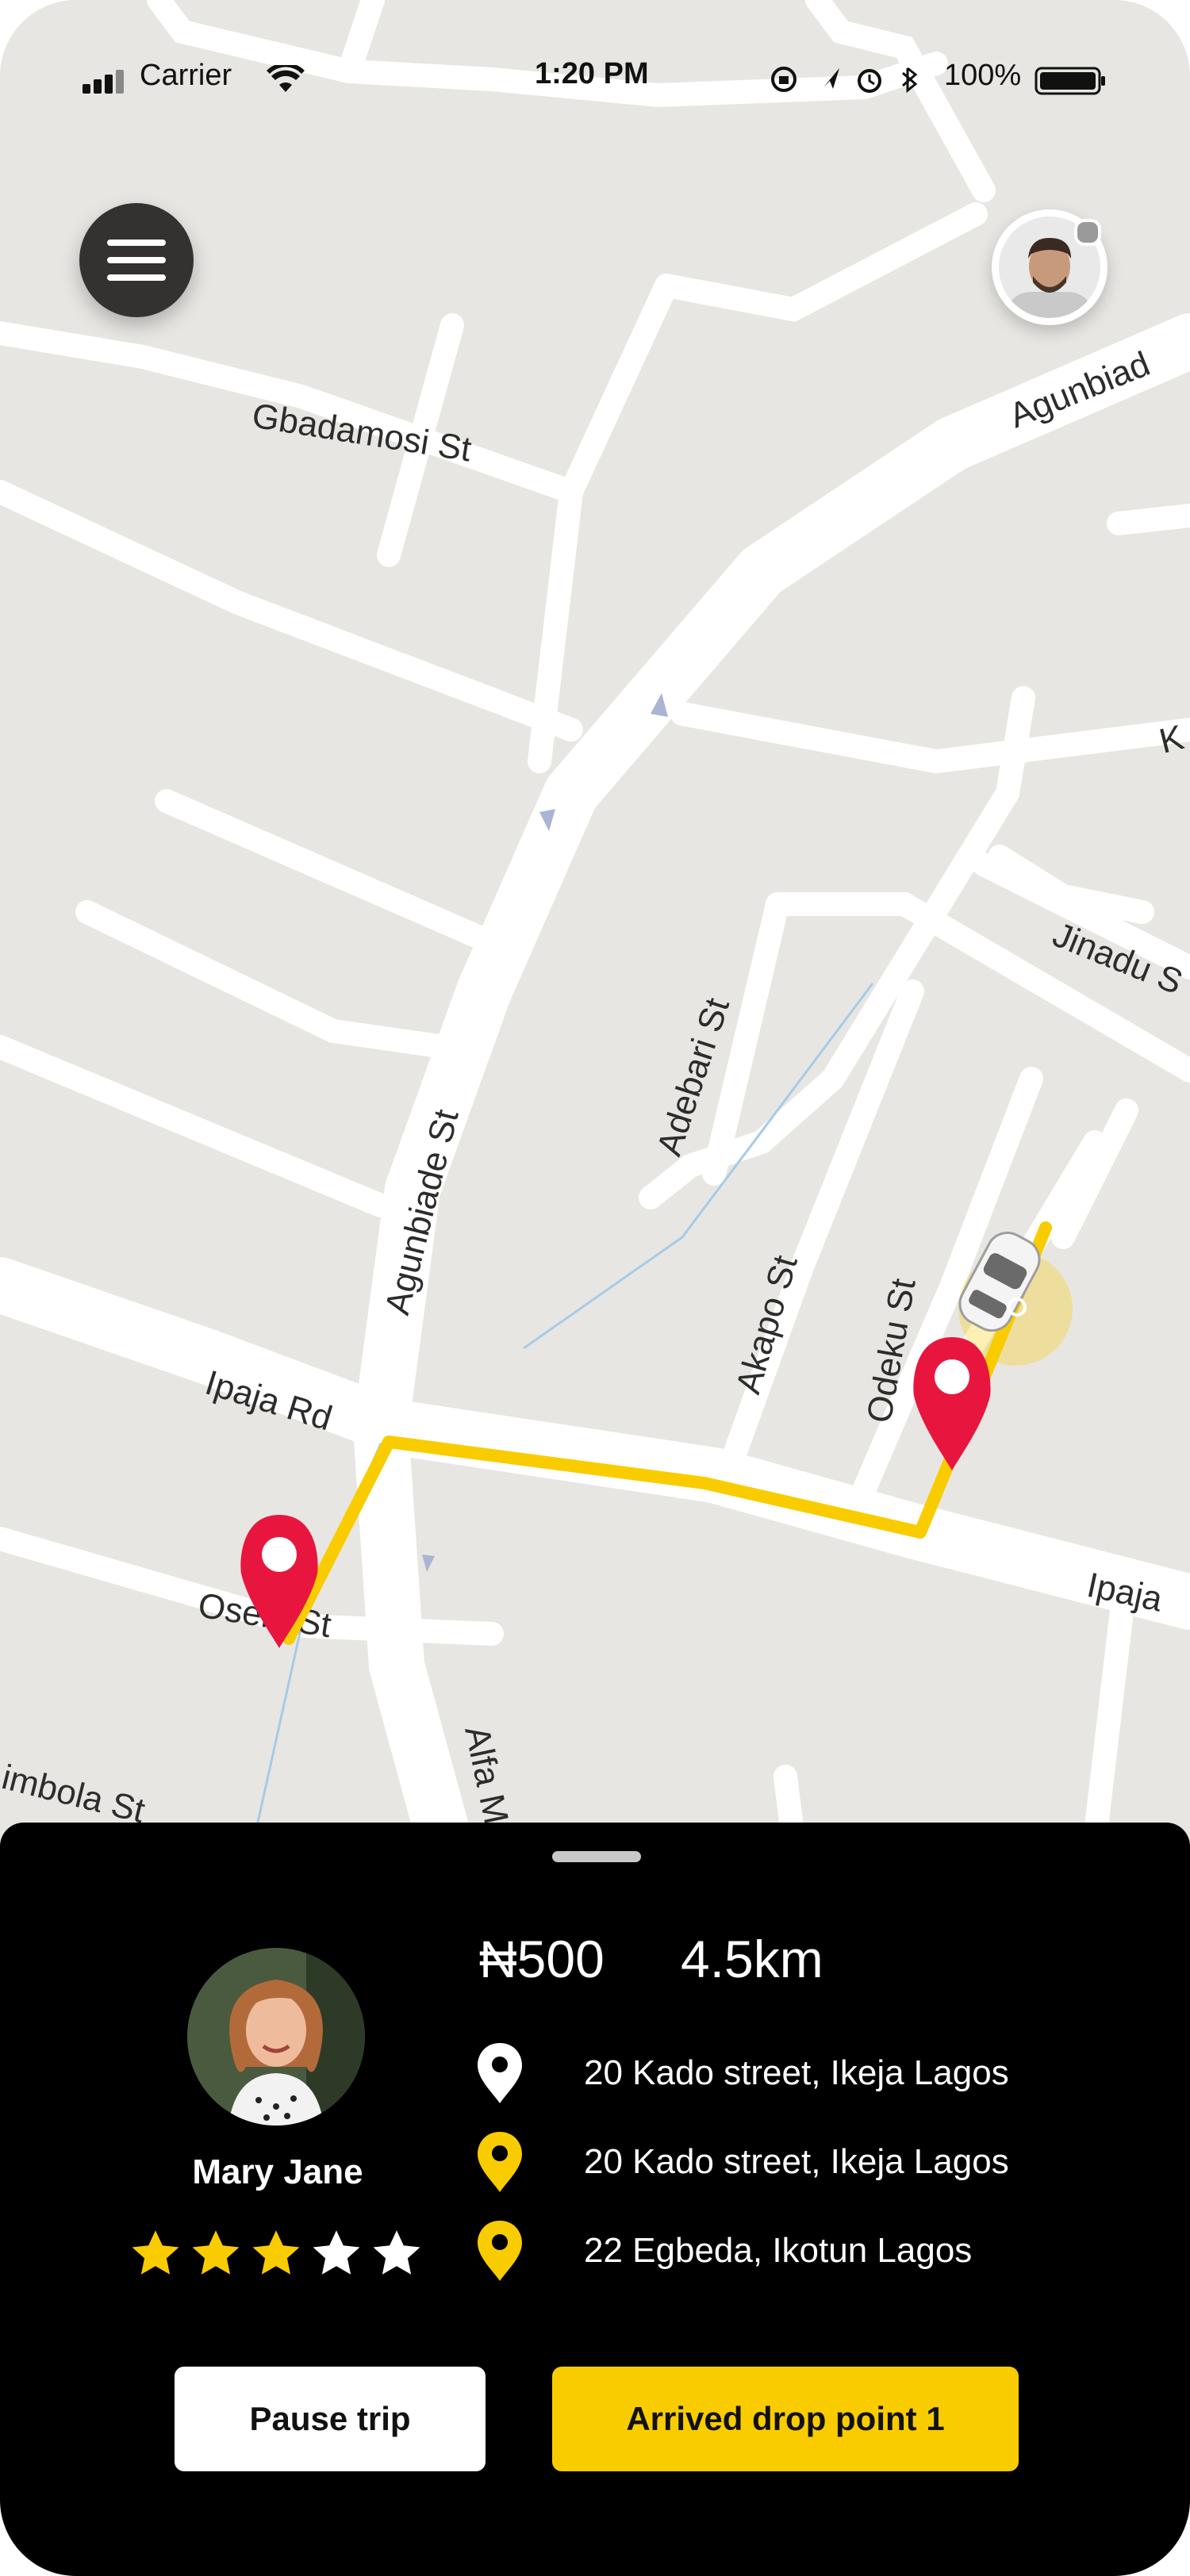  I want to click on arrived-drop-point-button: Arrived drop point 1, so click(785, 2419).